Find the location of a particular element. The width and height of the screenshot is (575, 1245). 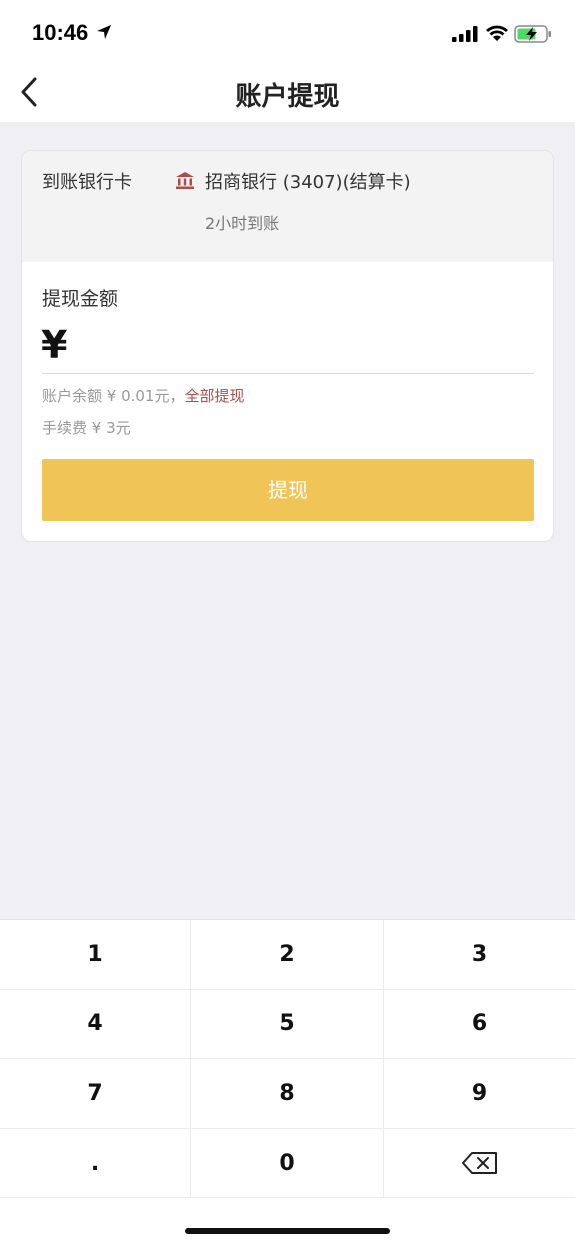

home-indicator is located at coordinates (287, 1231).